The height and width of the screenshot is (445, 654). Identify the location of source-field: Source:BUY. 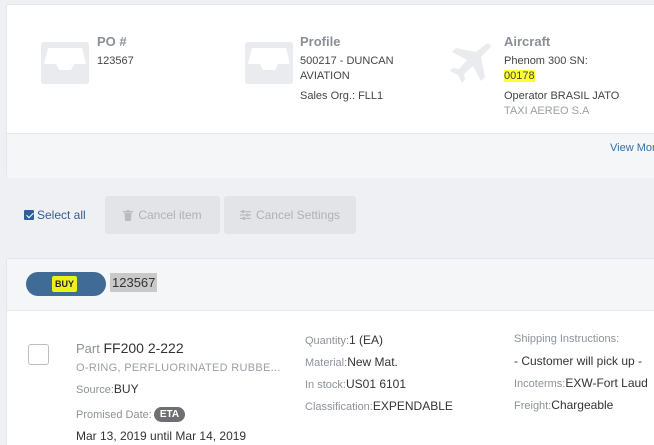
(107, 389).